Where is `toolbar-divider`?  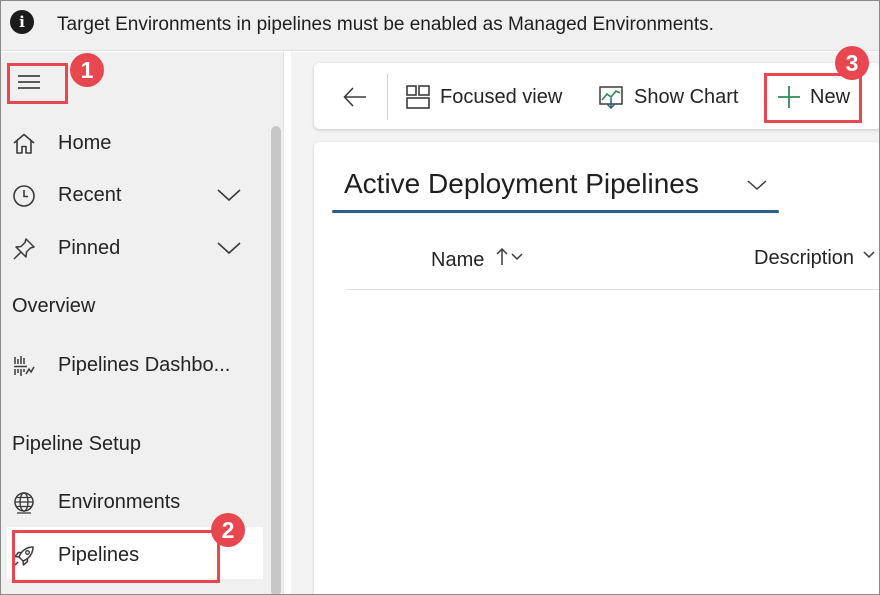 toolbar-divider is located at coordinates (387, 97).